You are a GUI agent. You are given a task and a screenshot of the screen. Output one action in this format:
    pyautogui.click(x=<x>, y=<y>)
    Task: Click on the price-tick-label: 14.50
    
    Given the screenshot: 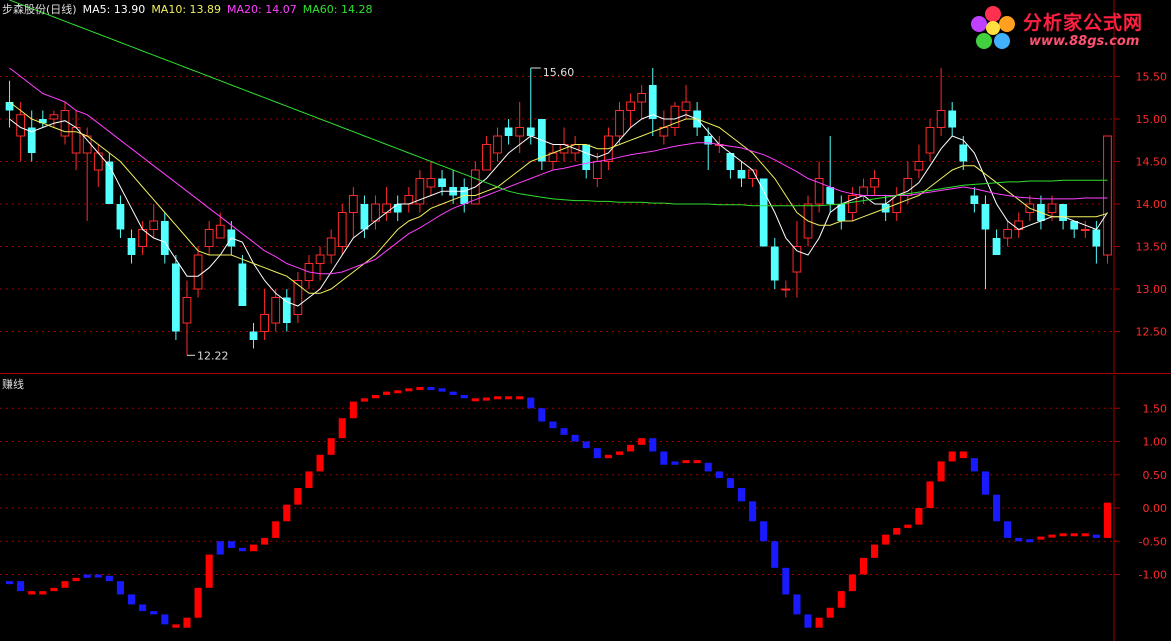 What is the action you would take?
    pyautogui.click(x=1152, y=162)
    